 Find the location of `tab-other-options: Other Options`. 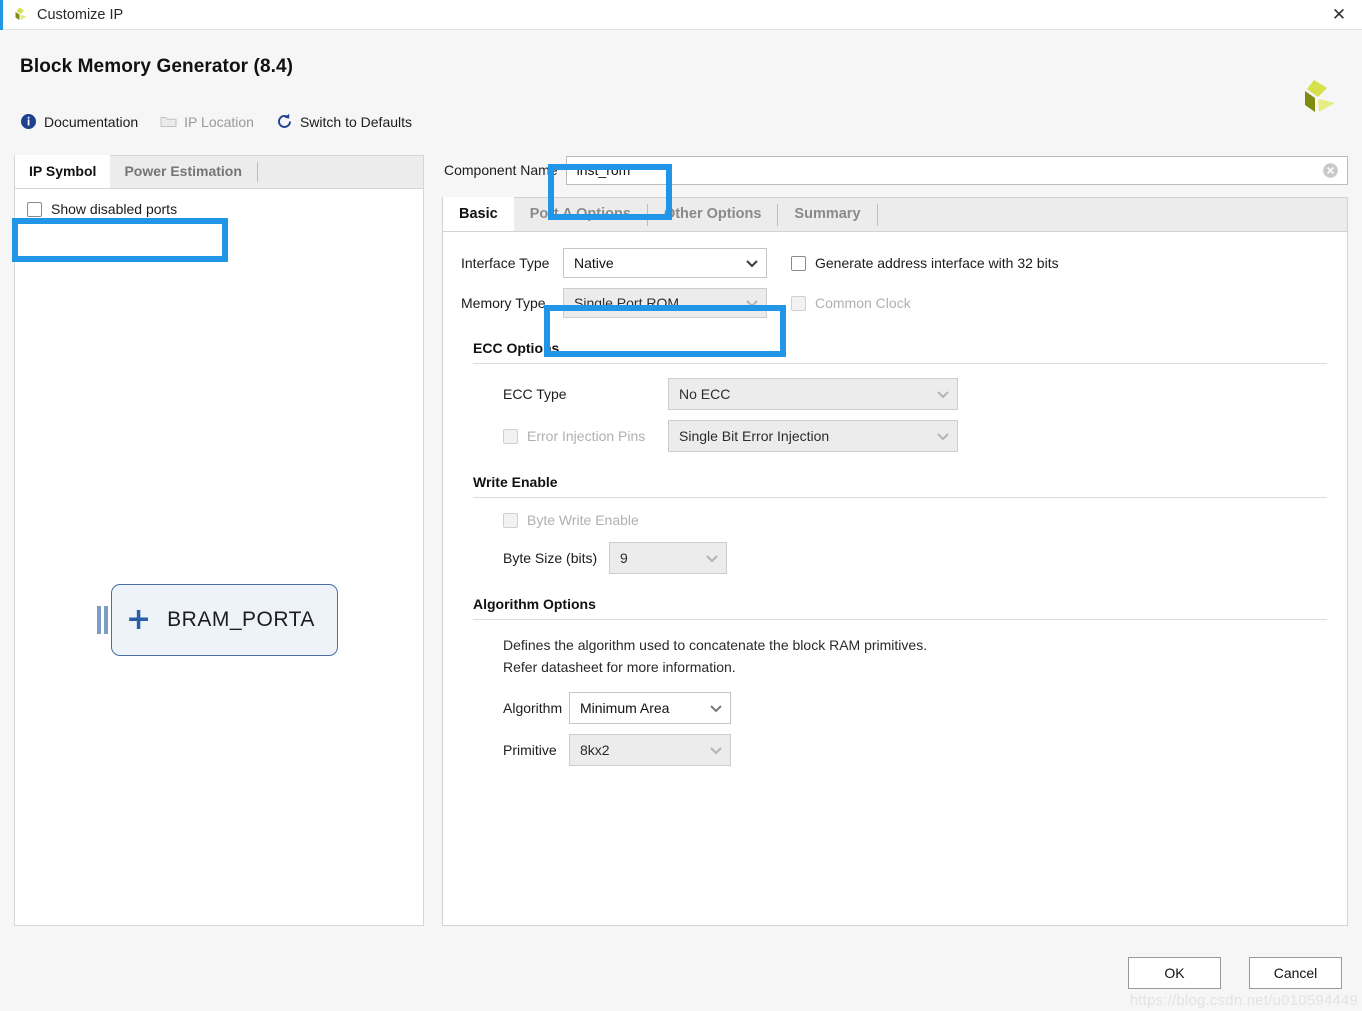

tab-other-options: Other Options is located at coordinates (712, 214).